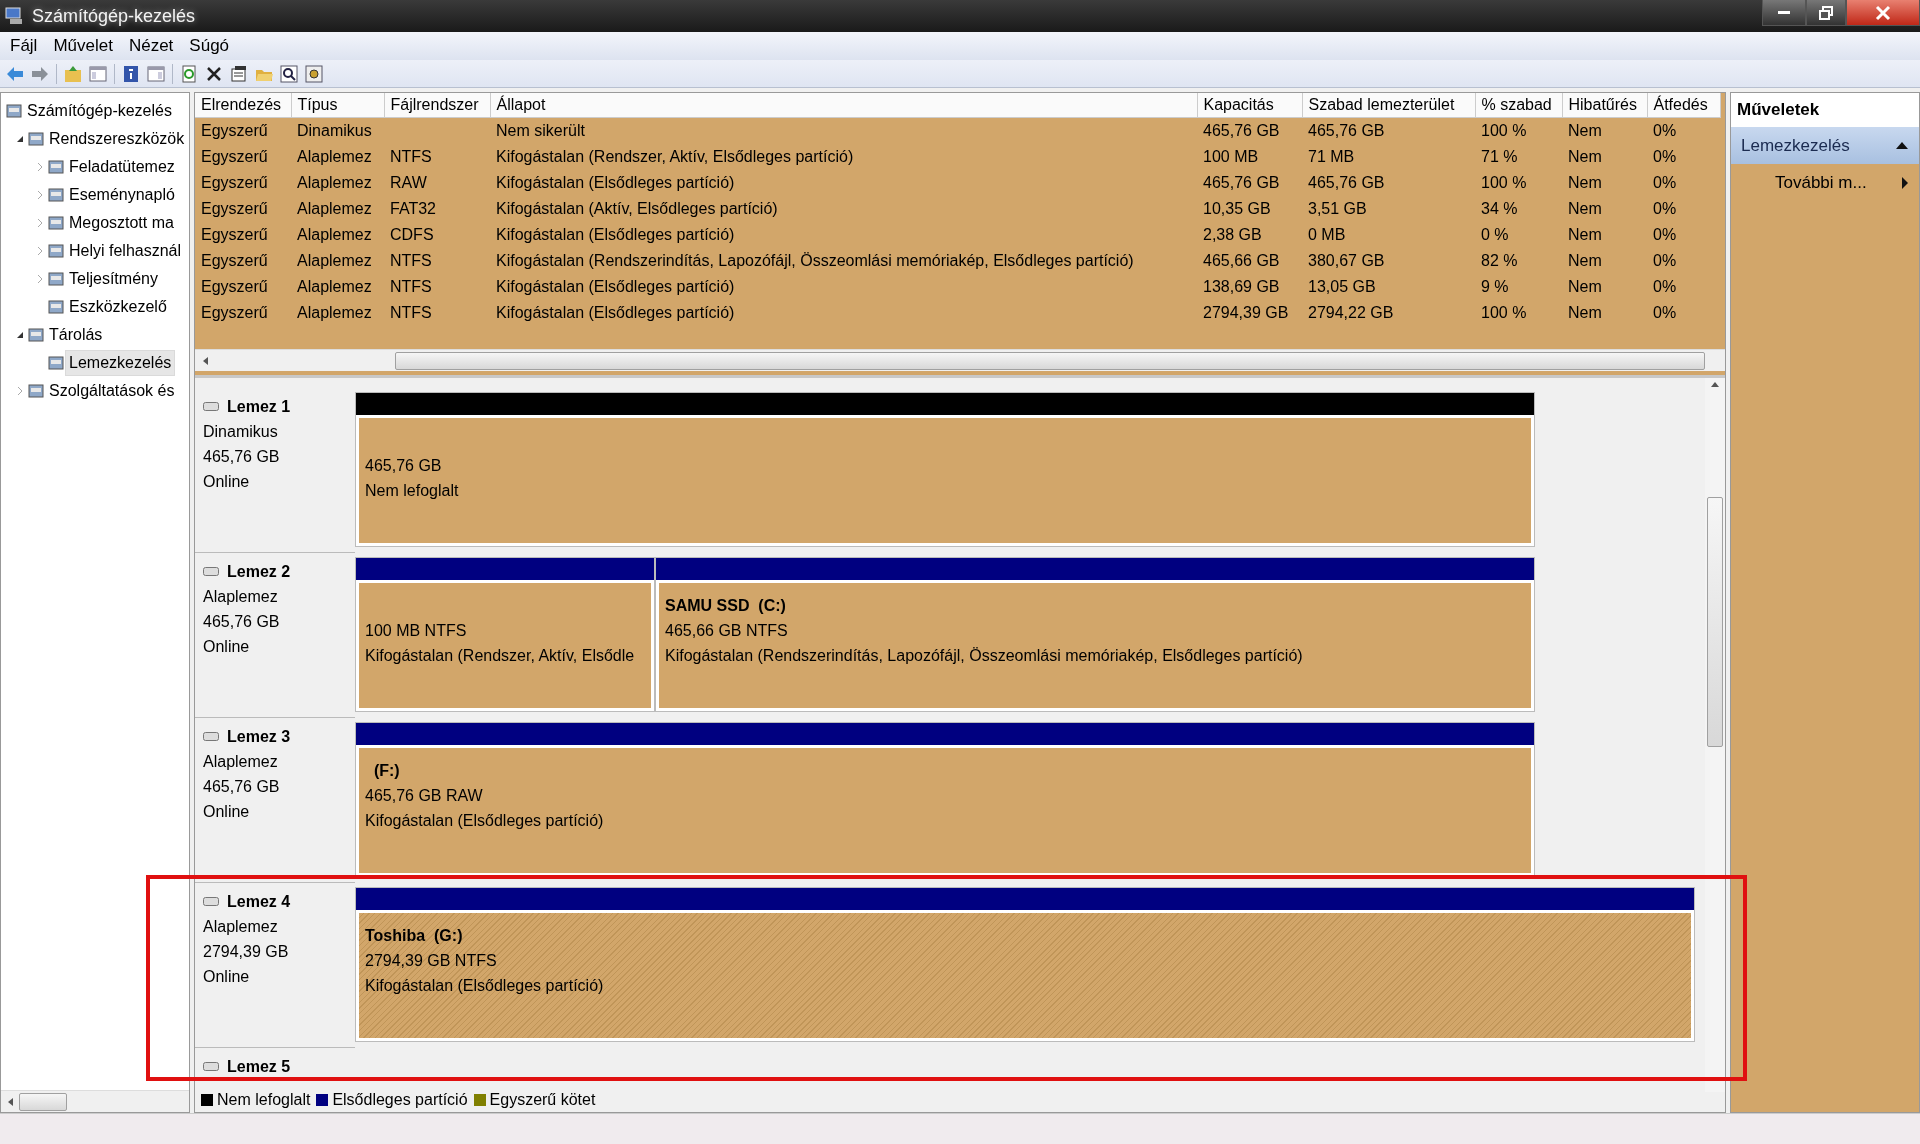 This screenshot has width=1920, height=1144. I want to click on column-header: Átfedés, so click(1683, 105).